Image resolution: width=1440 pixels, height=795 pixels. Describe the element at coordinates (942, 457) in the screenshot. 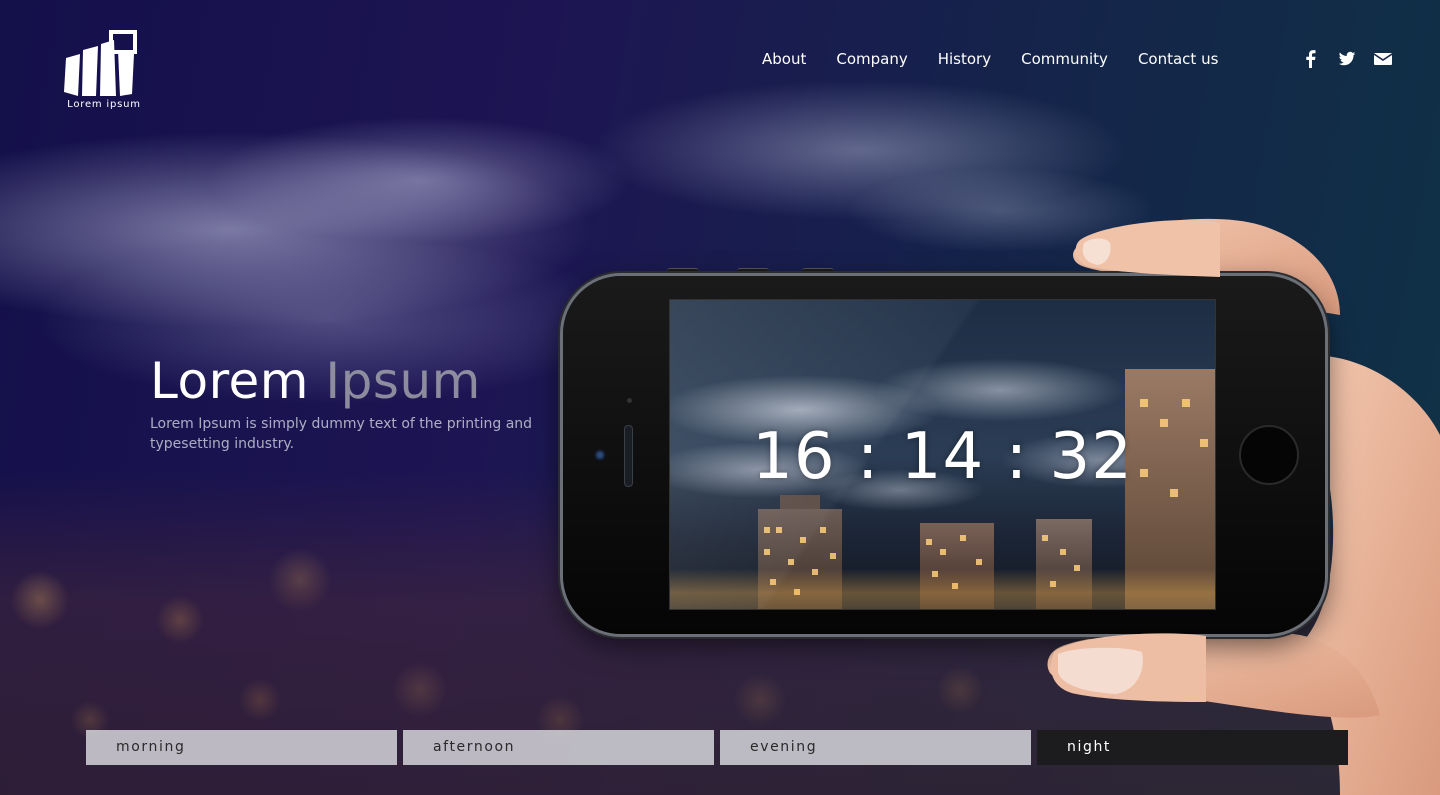

I see `clock-display: 16 : 14 : 32` at that location.